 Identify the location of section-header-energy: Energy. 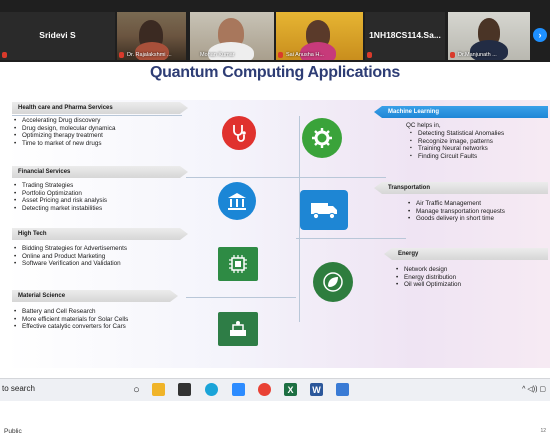
(466, 254).